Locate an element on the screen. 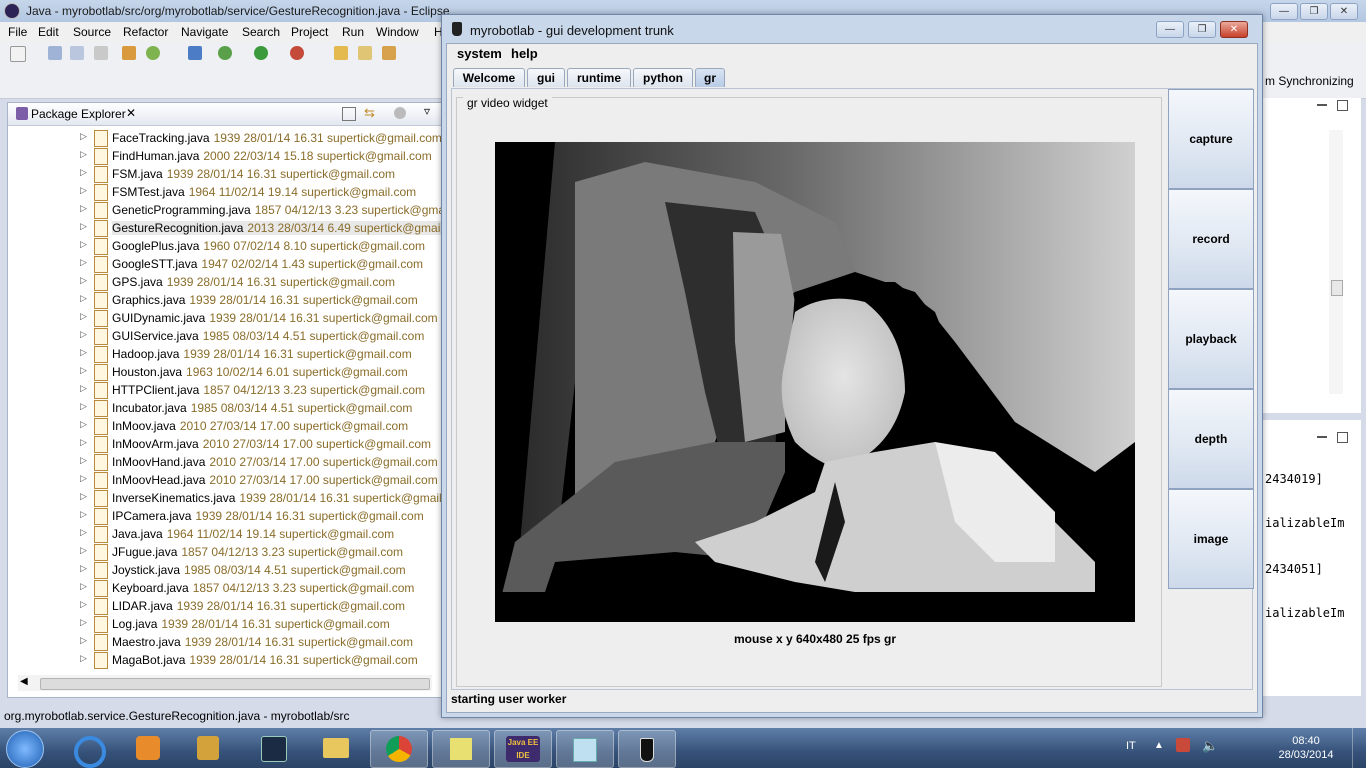 This screenshot has width=1366, height=768. maximize-console-icon is located at coordinates (1342, 437).